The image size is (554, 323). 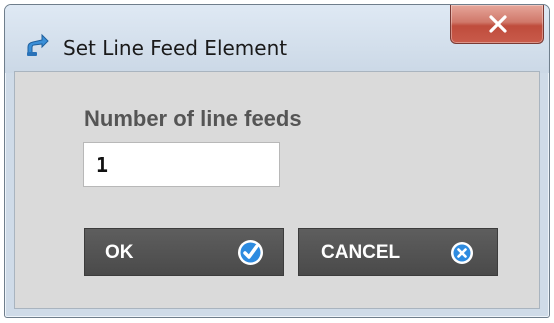 I want to click on cancel-button: CANCEL, so click(x=398, y=252).